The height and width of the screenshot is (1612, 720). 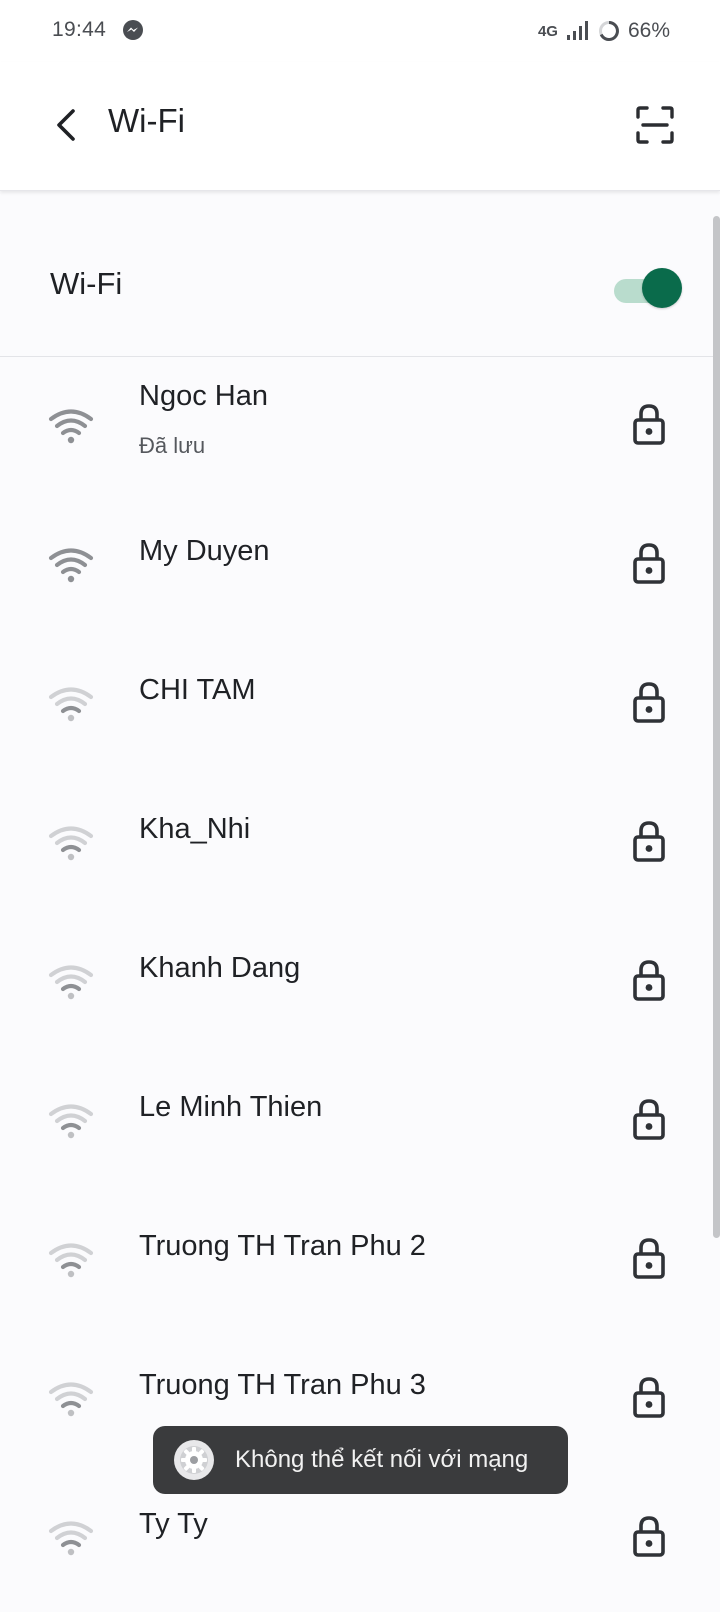 What do you see at coordinates (197, 690) in the screenshot?
I see `network-name: CHI TAM` at bounding box center [197, 690].